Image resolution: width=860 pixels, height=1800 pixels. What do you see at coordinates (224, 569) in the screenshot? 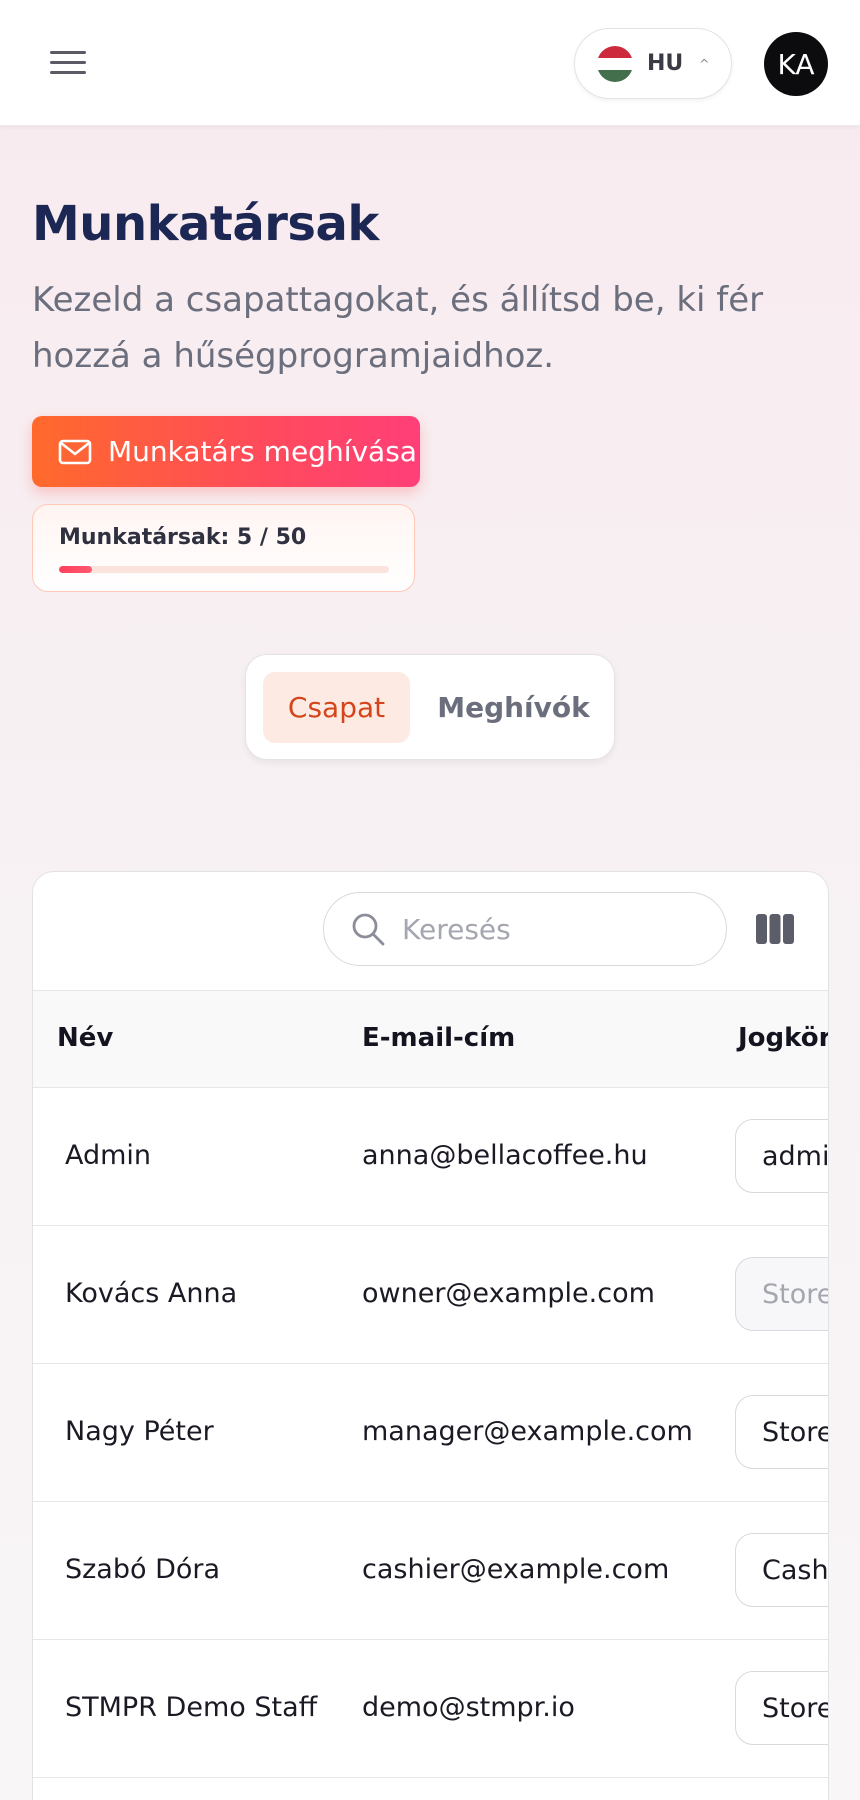
I see `member-limit-progress` at bounding box center [224, 569].